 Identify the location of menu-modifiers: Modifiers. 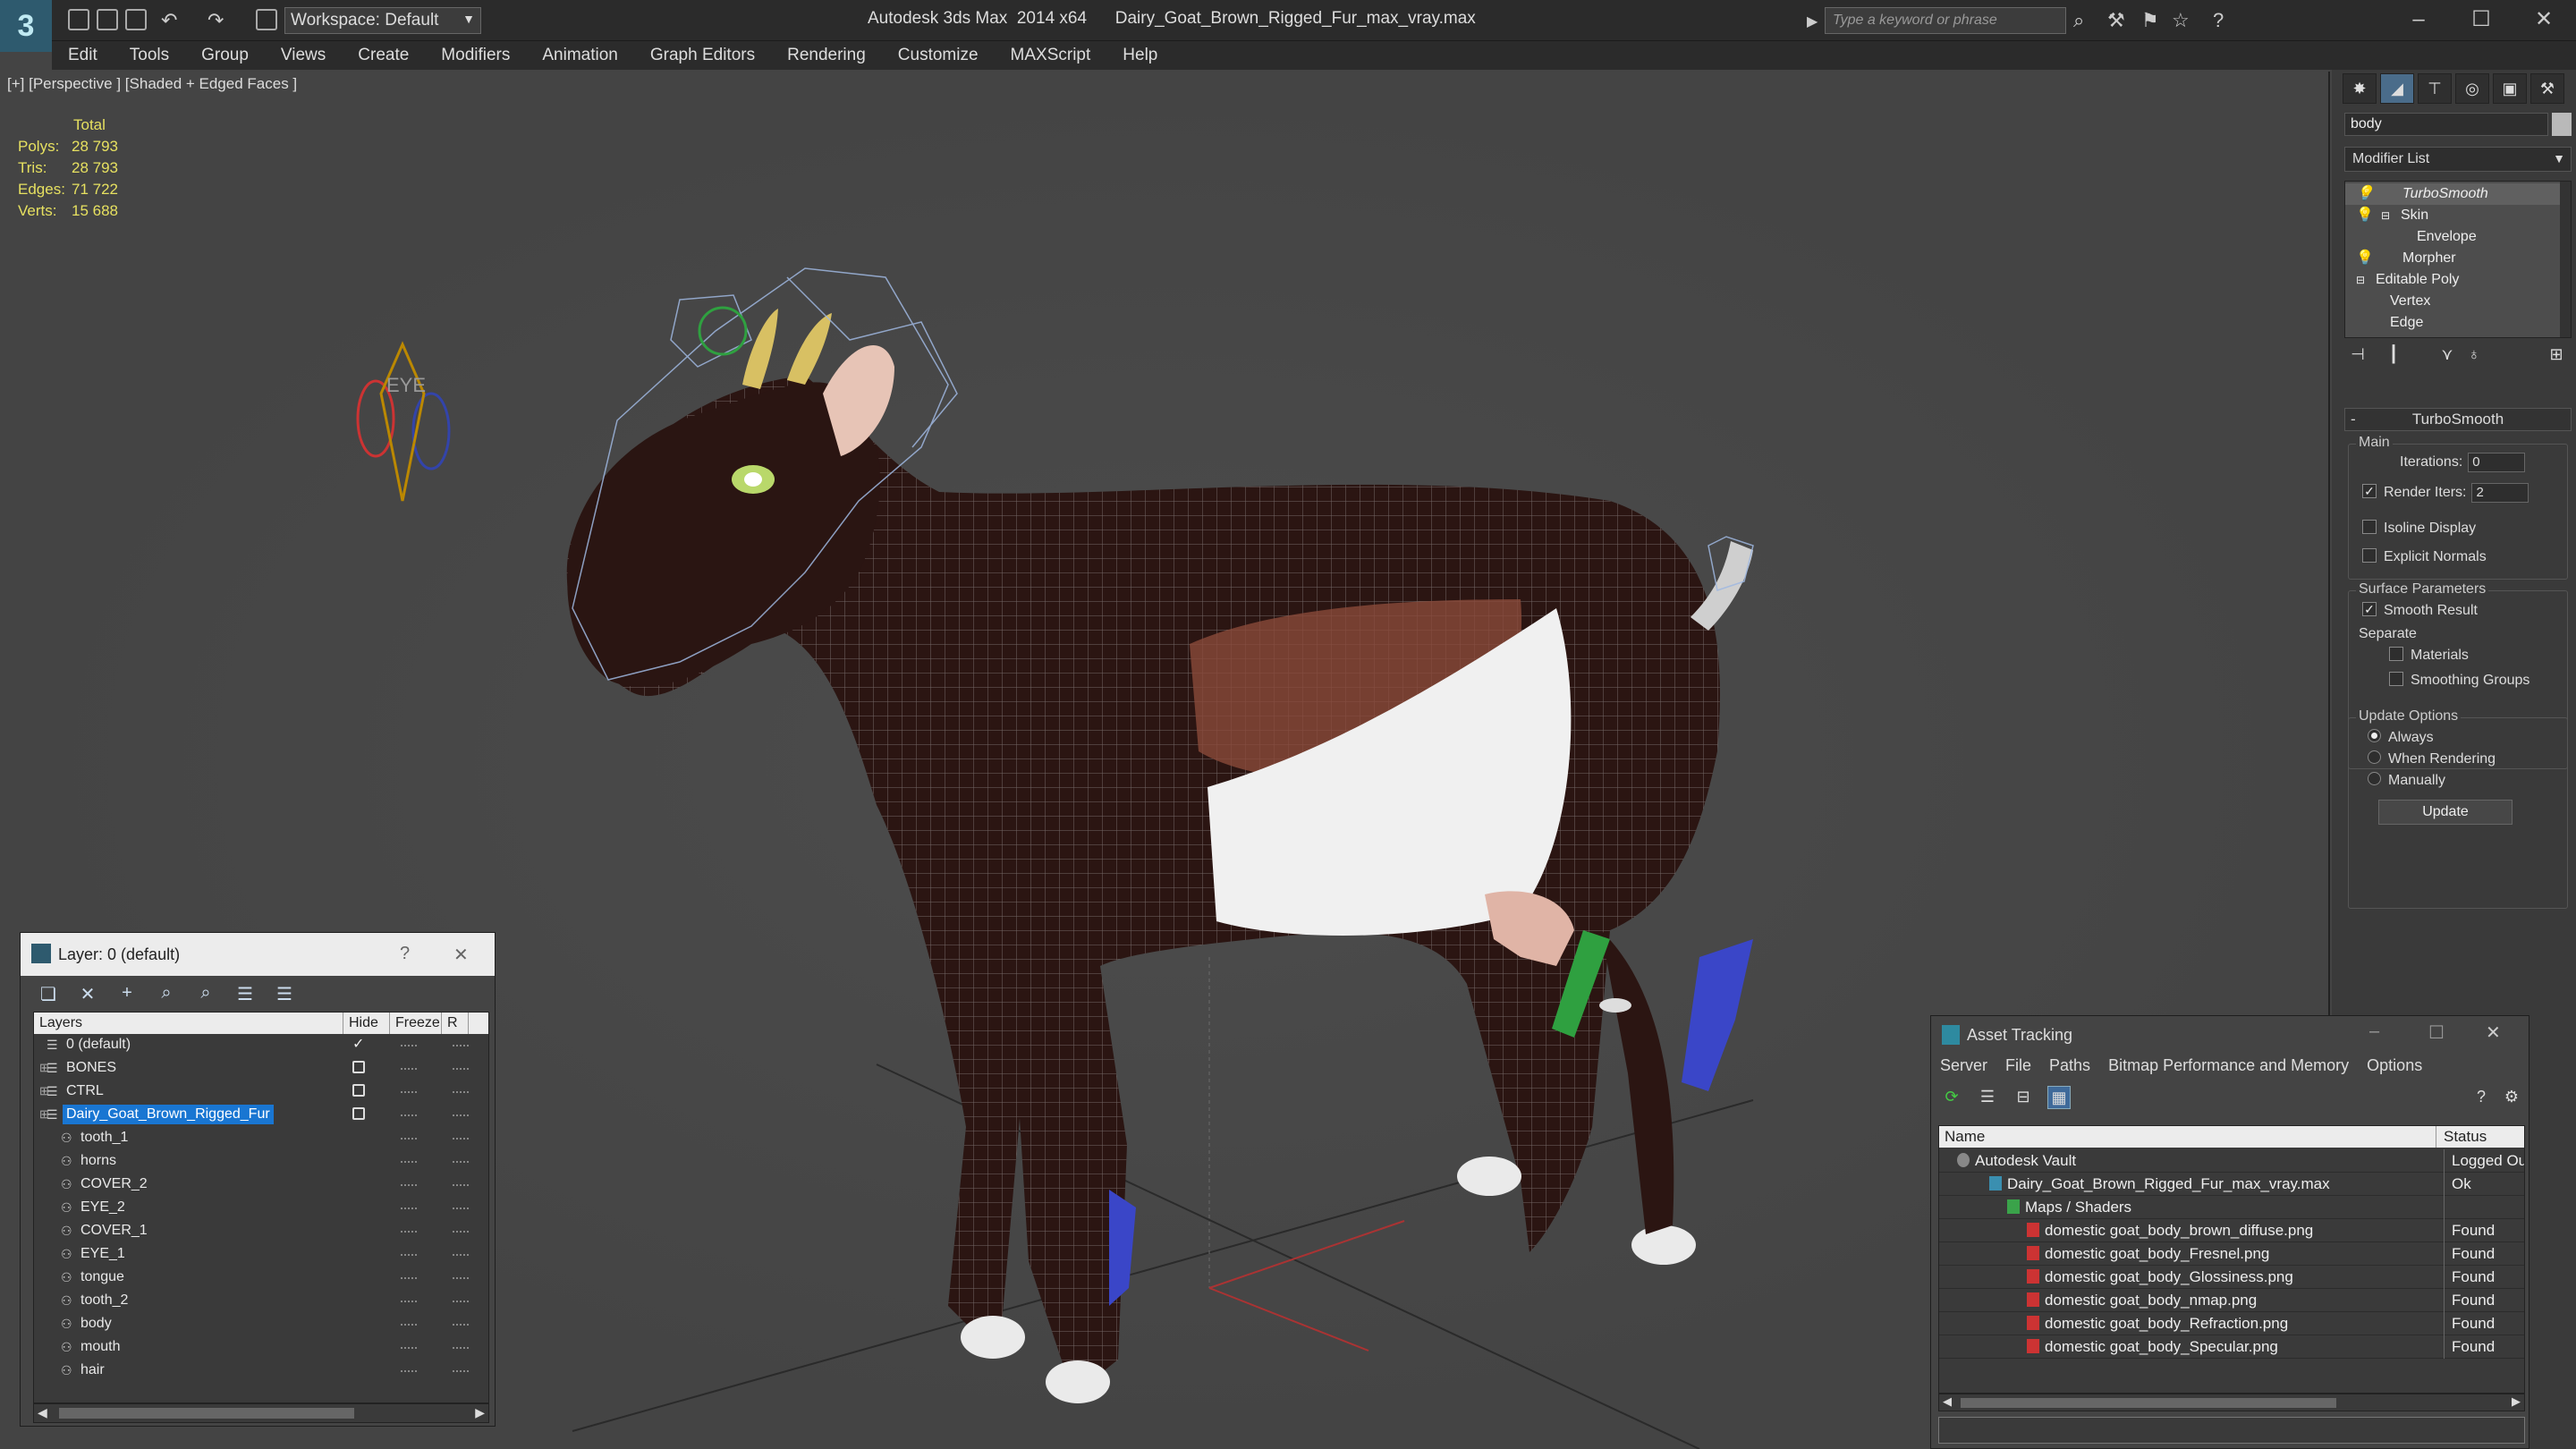
(475, 55).